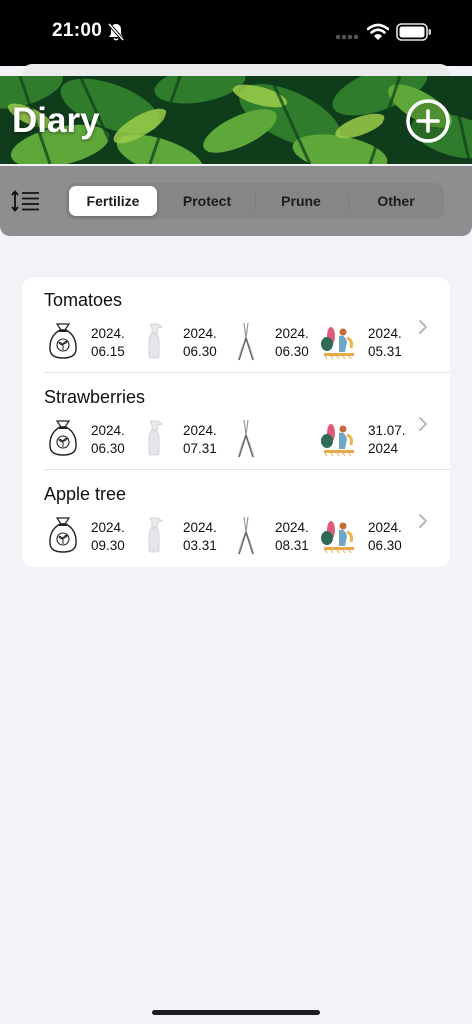 Image resolution: width=472 pixels, height=1024 pixels. Describe the element at coordinates (297, 431) in the screenshot. I see `prune-date` at that location.